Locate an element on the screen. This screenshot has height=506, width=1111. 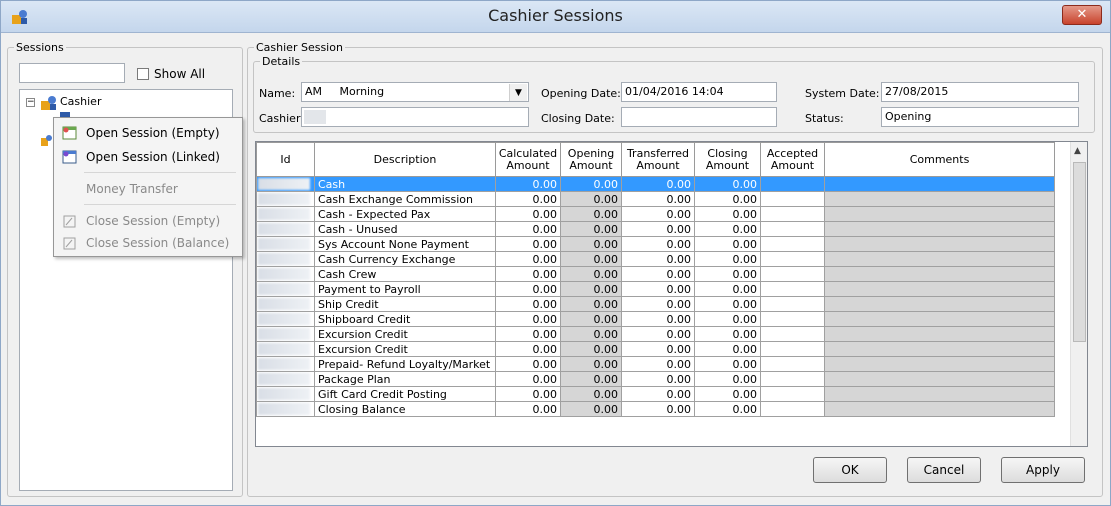
dropdown-arrow-icon: ▼ is located at coordinates (518, 92).